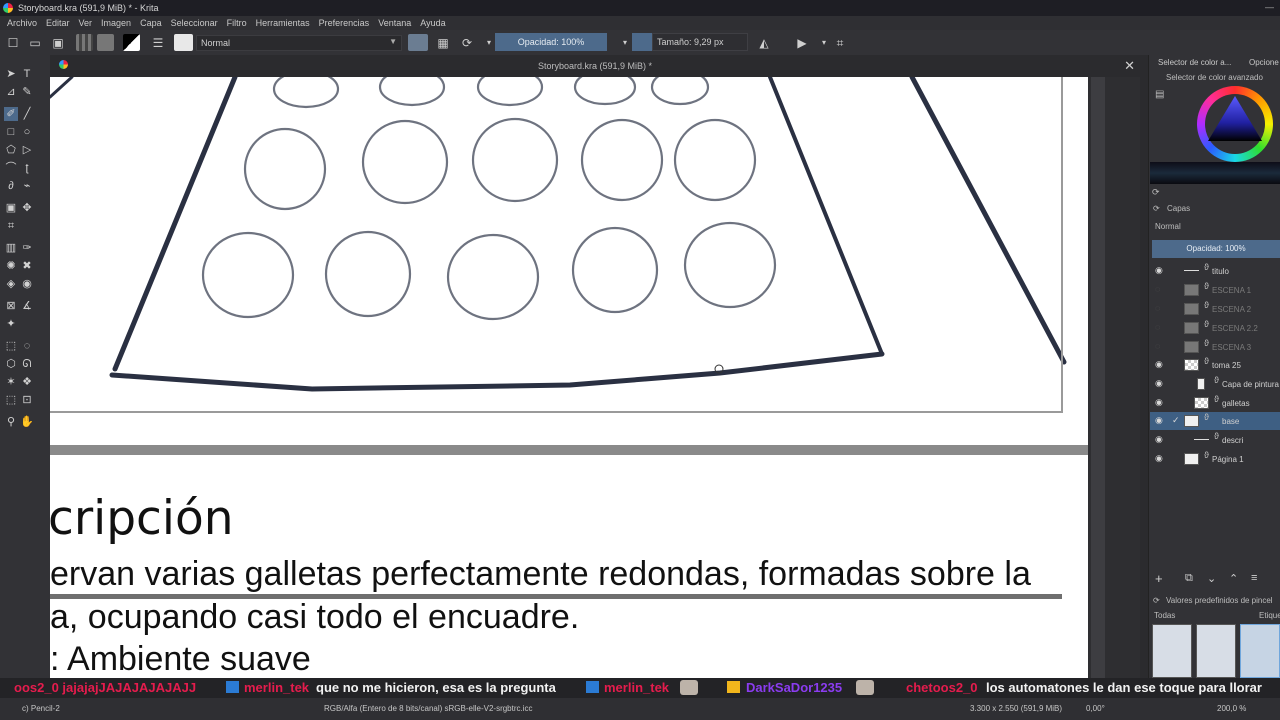 Image resolution: width=1280 pixels, height=720 pixels. I want to click on layer-row: ◉ ϑ Página 1, so click(1215, 459).